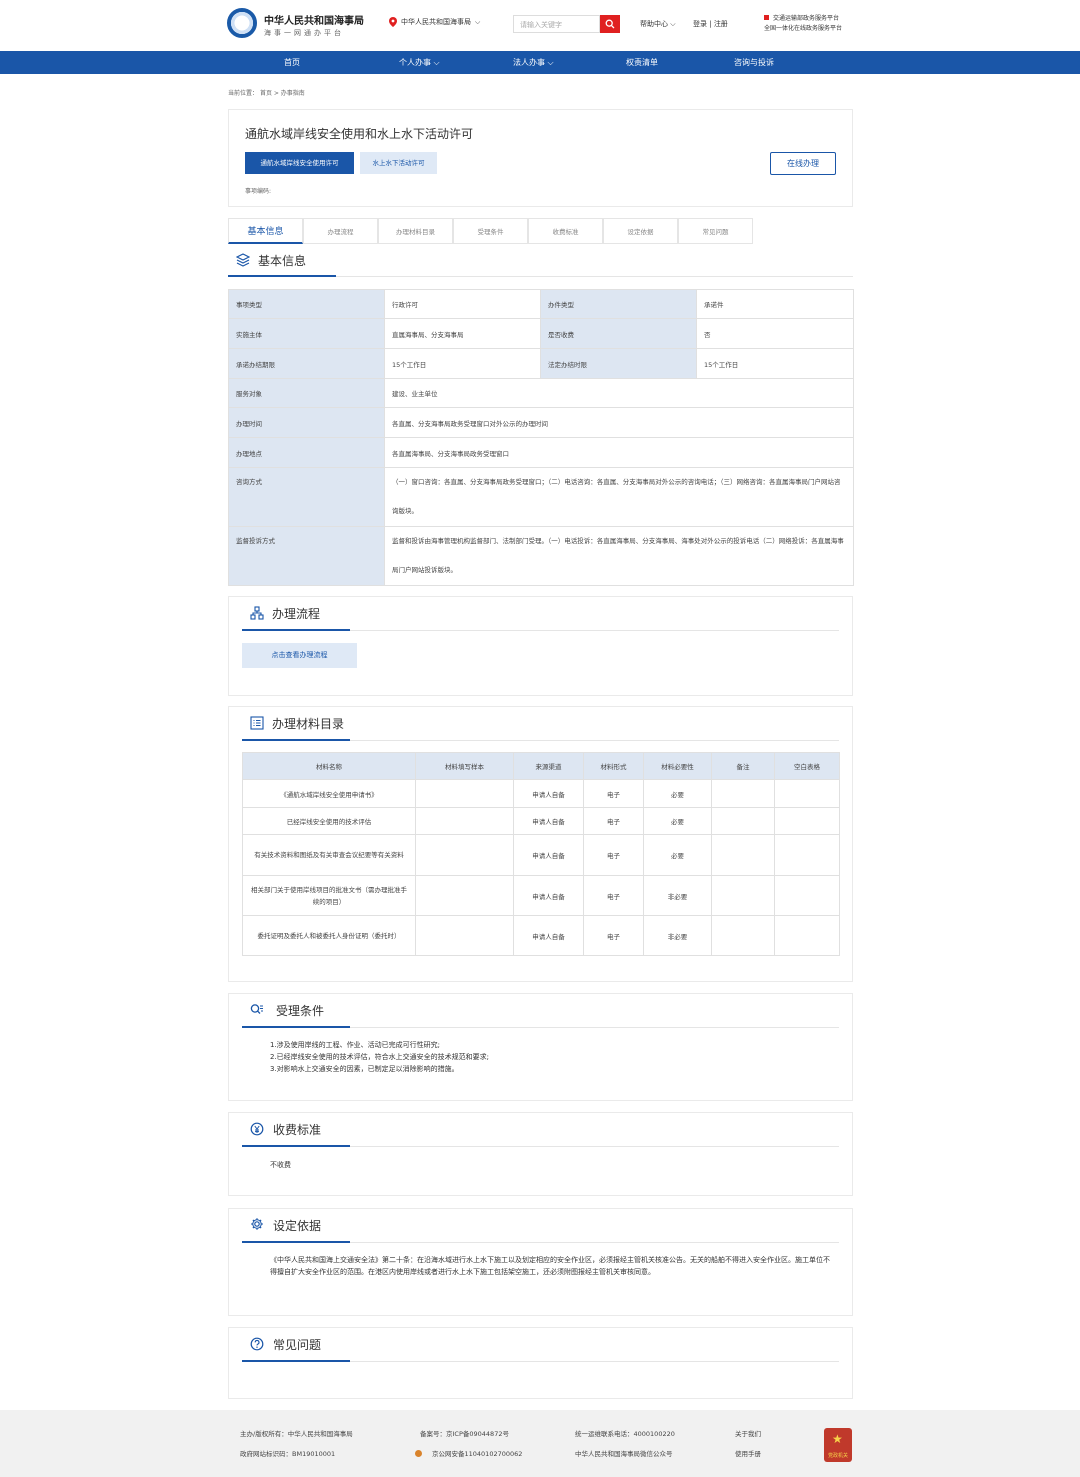 This screenshot has height=1477, width=1080. Describe the element at coordinates (548, 766) in the screenshot. I see `column-header: 来源渠道` at that location.